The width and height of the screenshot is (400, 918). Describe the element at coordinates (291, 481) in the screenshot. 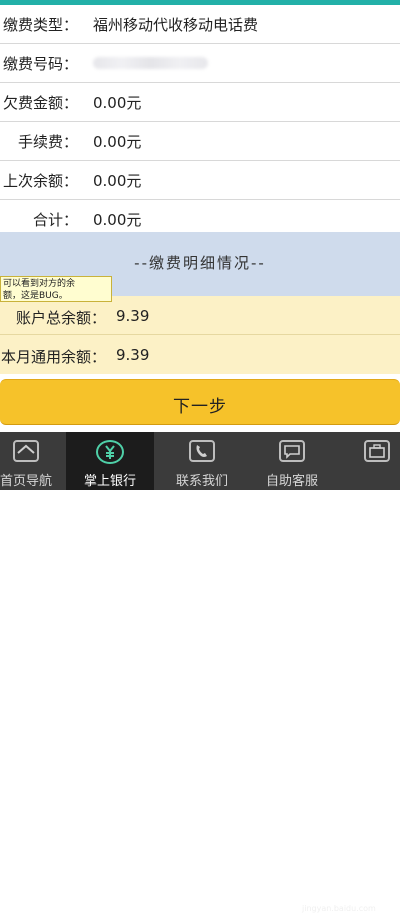

I see `tab-self-service-label: 自助客服` at that location.